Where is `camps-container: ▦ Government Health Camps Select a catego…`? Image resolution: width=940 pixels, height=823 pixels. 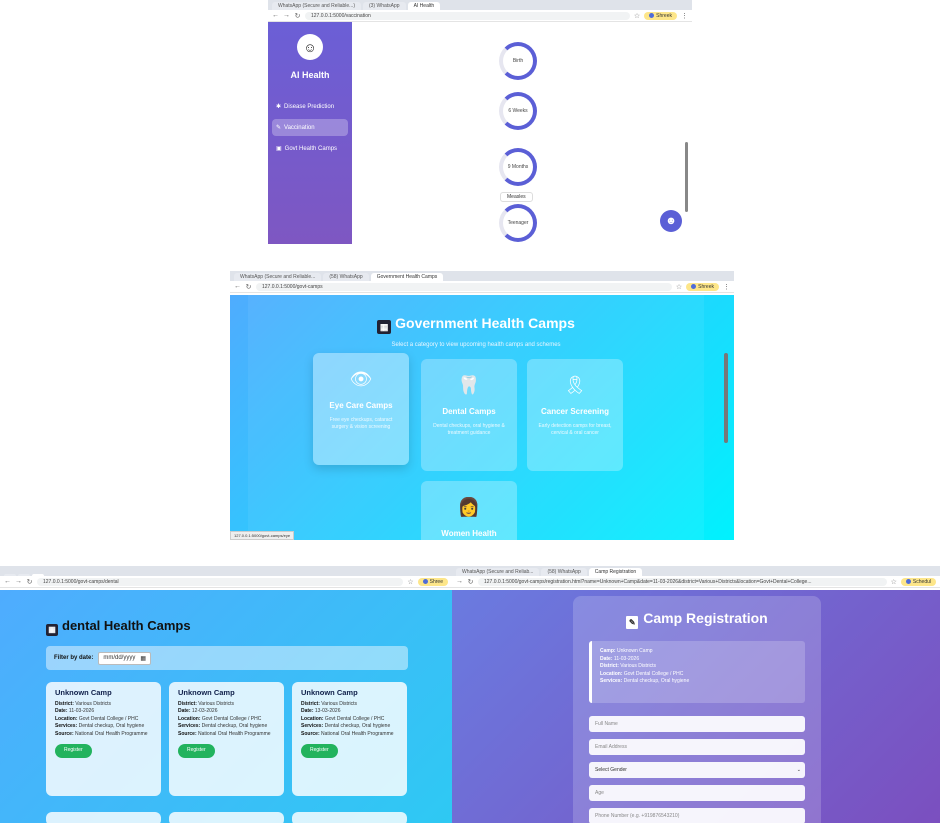
camps-container: ▦ Government Health Camps Select a catego… is located at coordinates (476, 417).